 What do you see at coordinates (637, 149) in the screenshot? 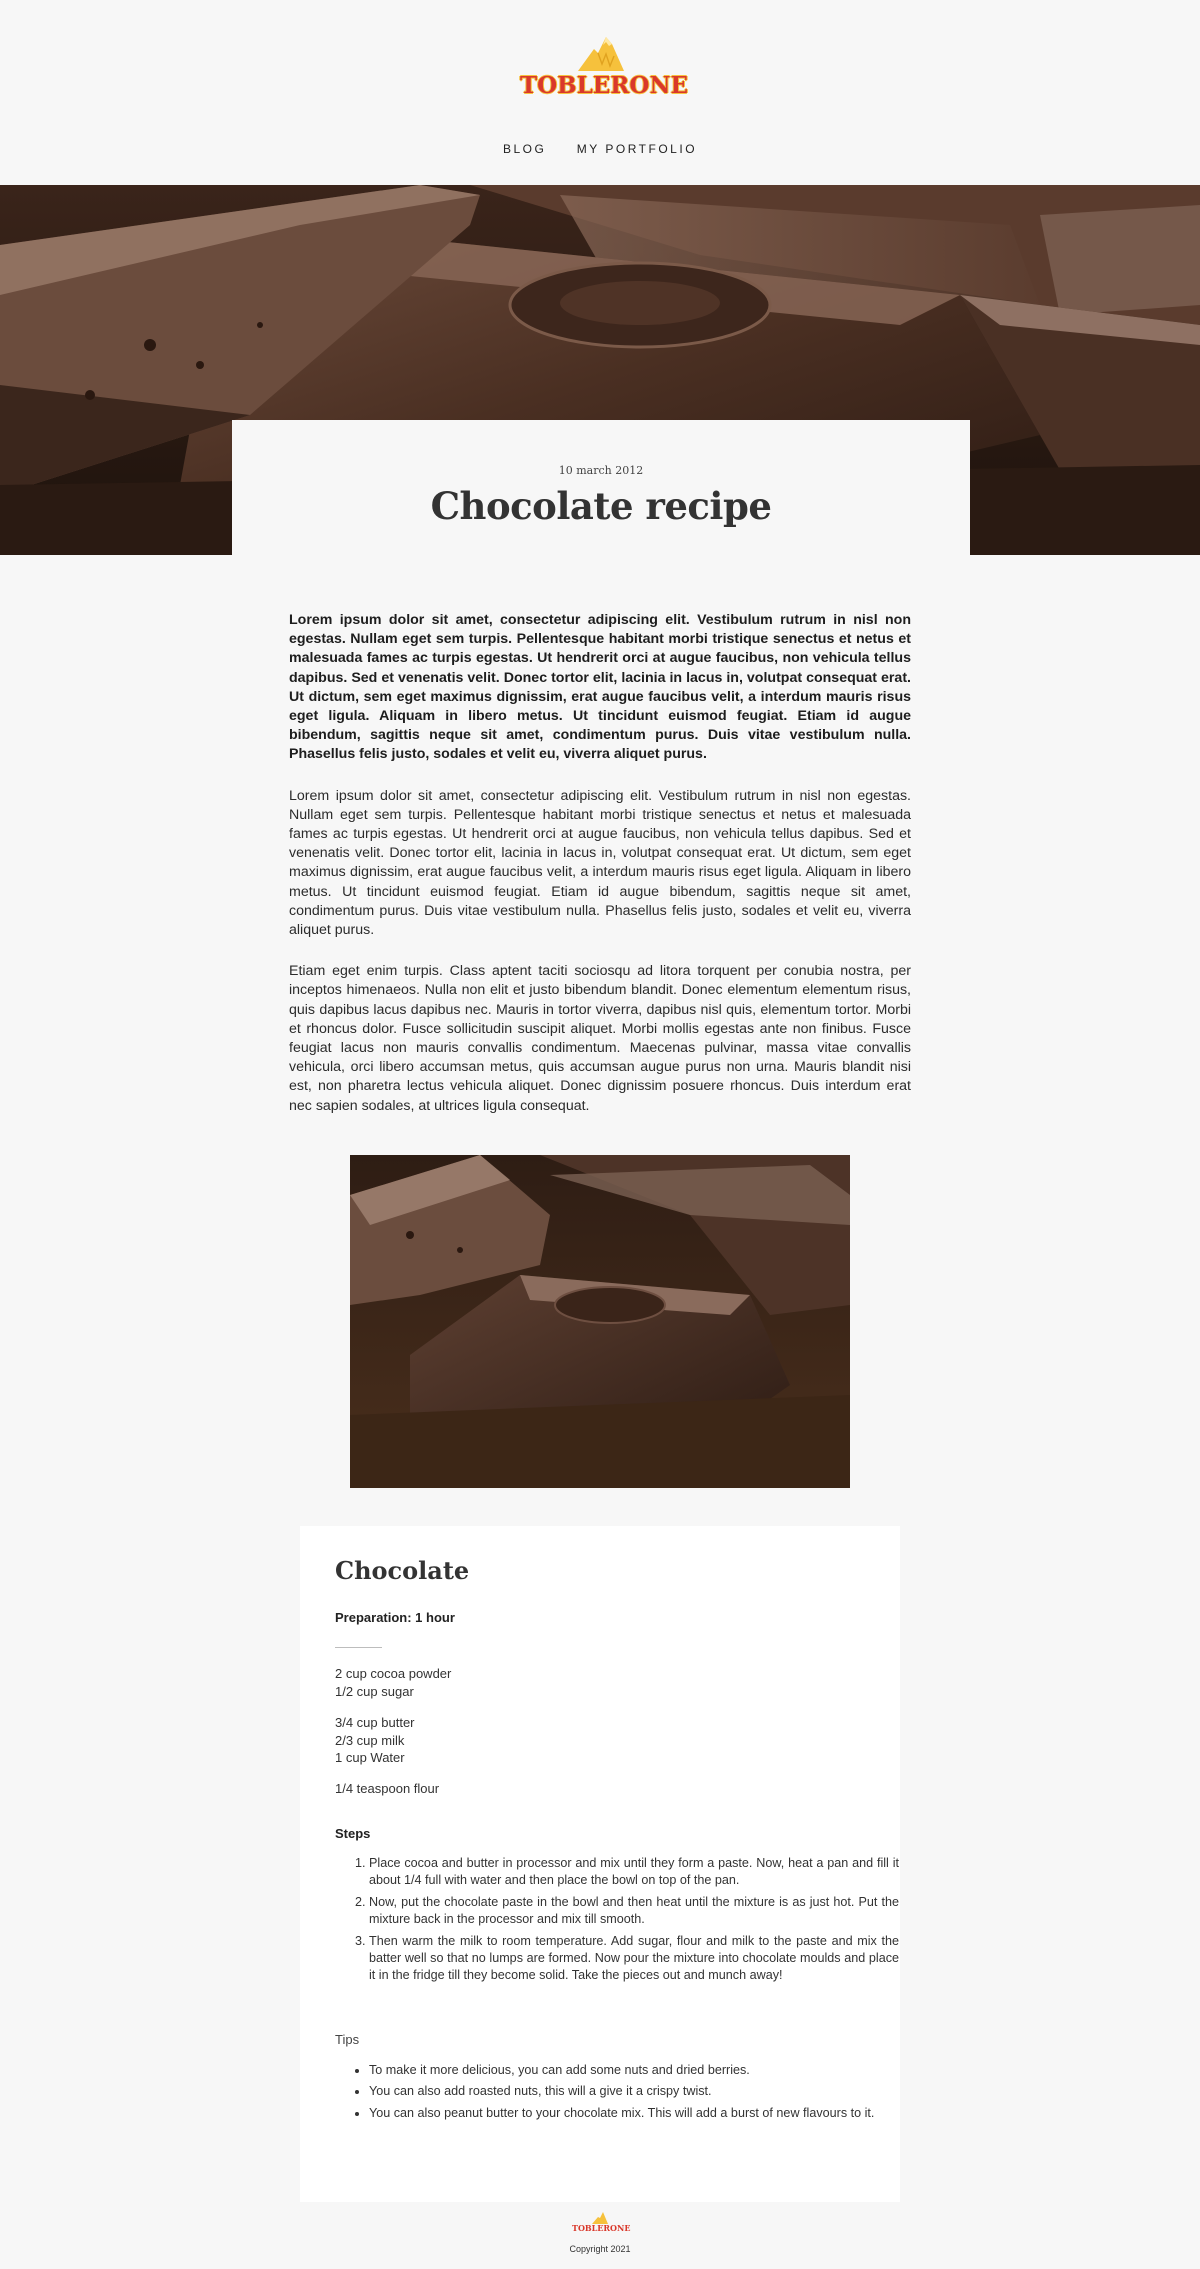
I see `nav-item-portfolio: MY PORTFOLIO` at bounding box center [637, 149].